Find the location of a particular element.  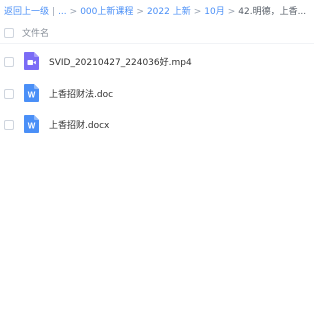

file-name: 上香招财法.doc is located at coordinates (81, 93).